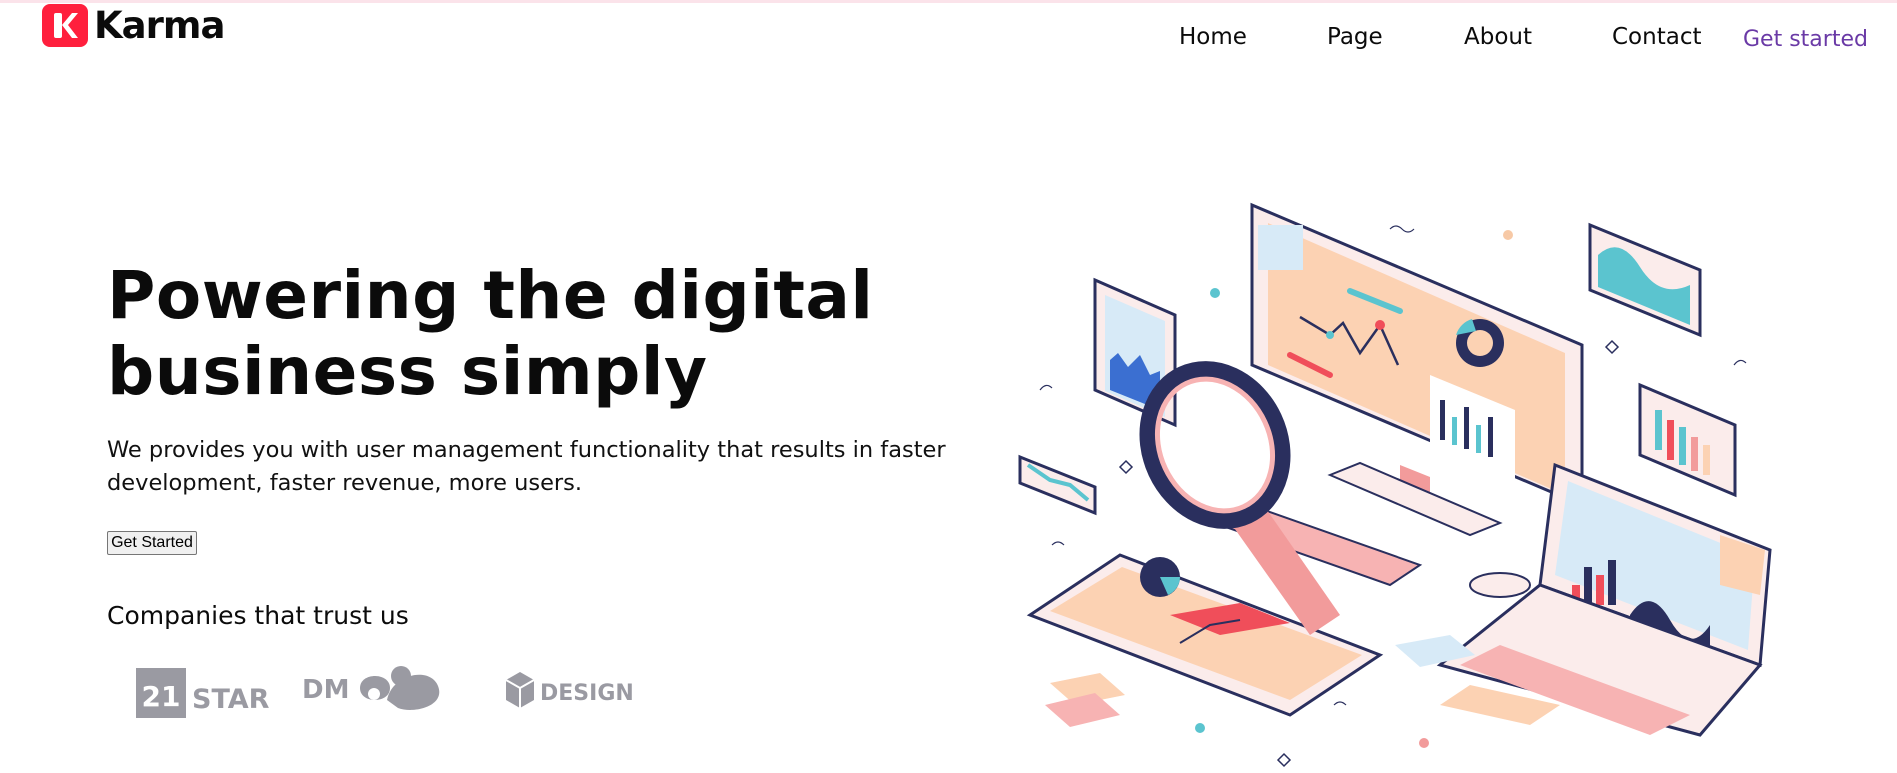  What do you see at coordinates (587, 693) in the screenshot?
I see `design-logo-text: DESIGN` at bounding box center [587, 693].